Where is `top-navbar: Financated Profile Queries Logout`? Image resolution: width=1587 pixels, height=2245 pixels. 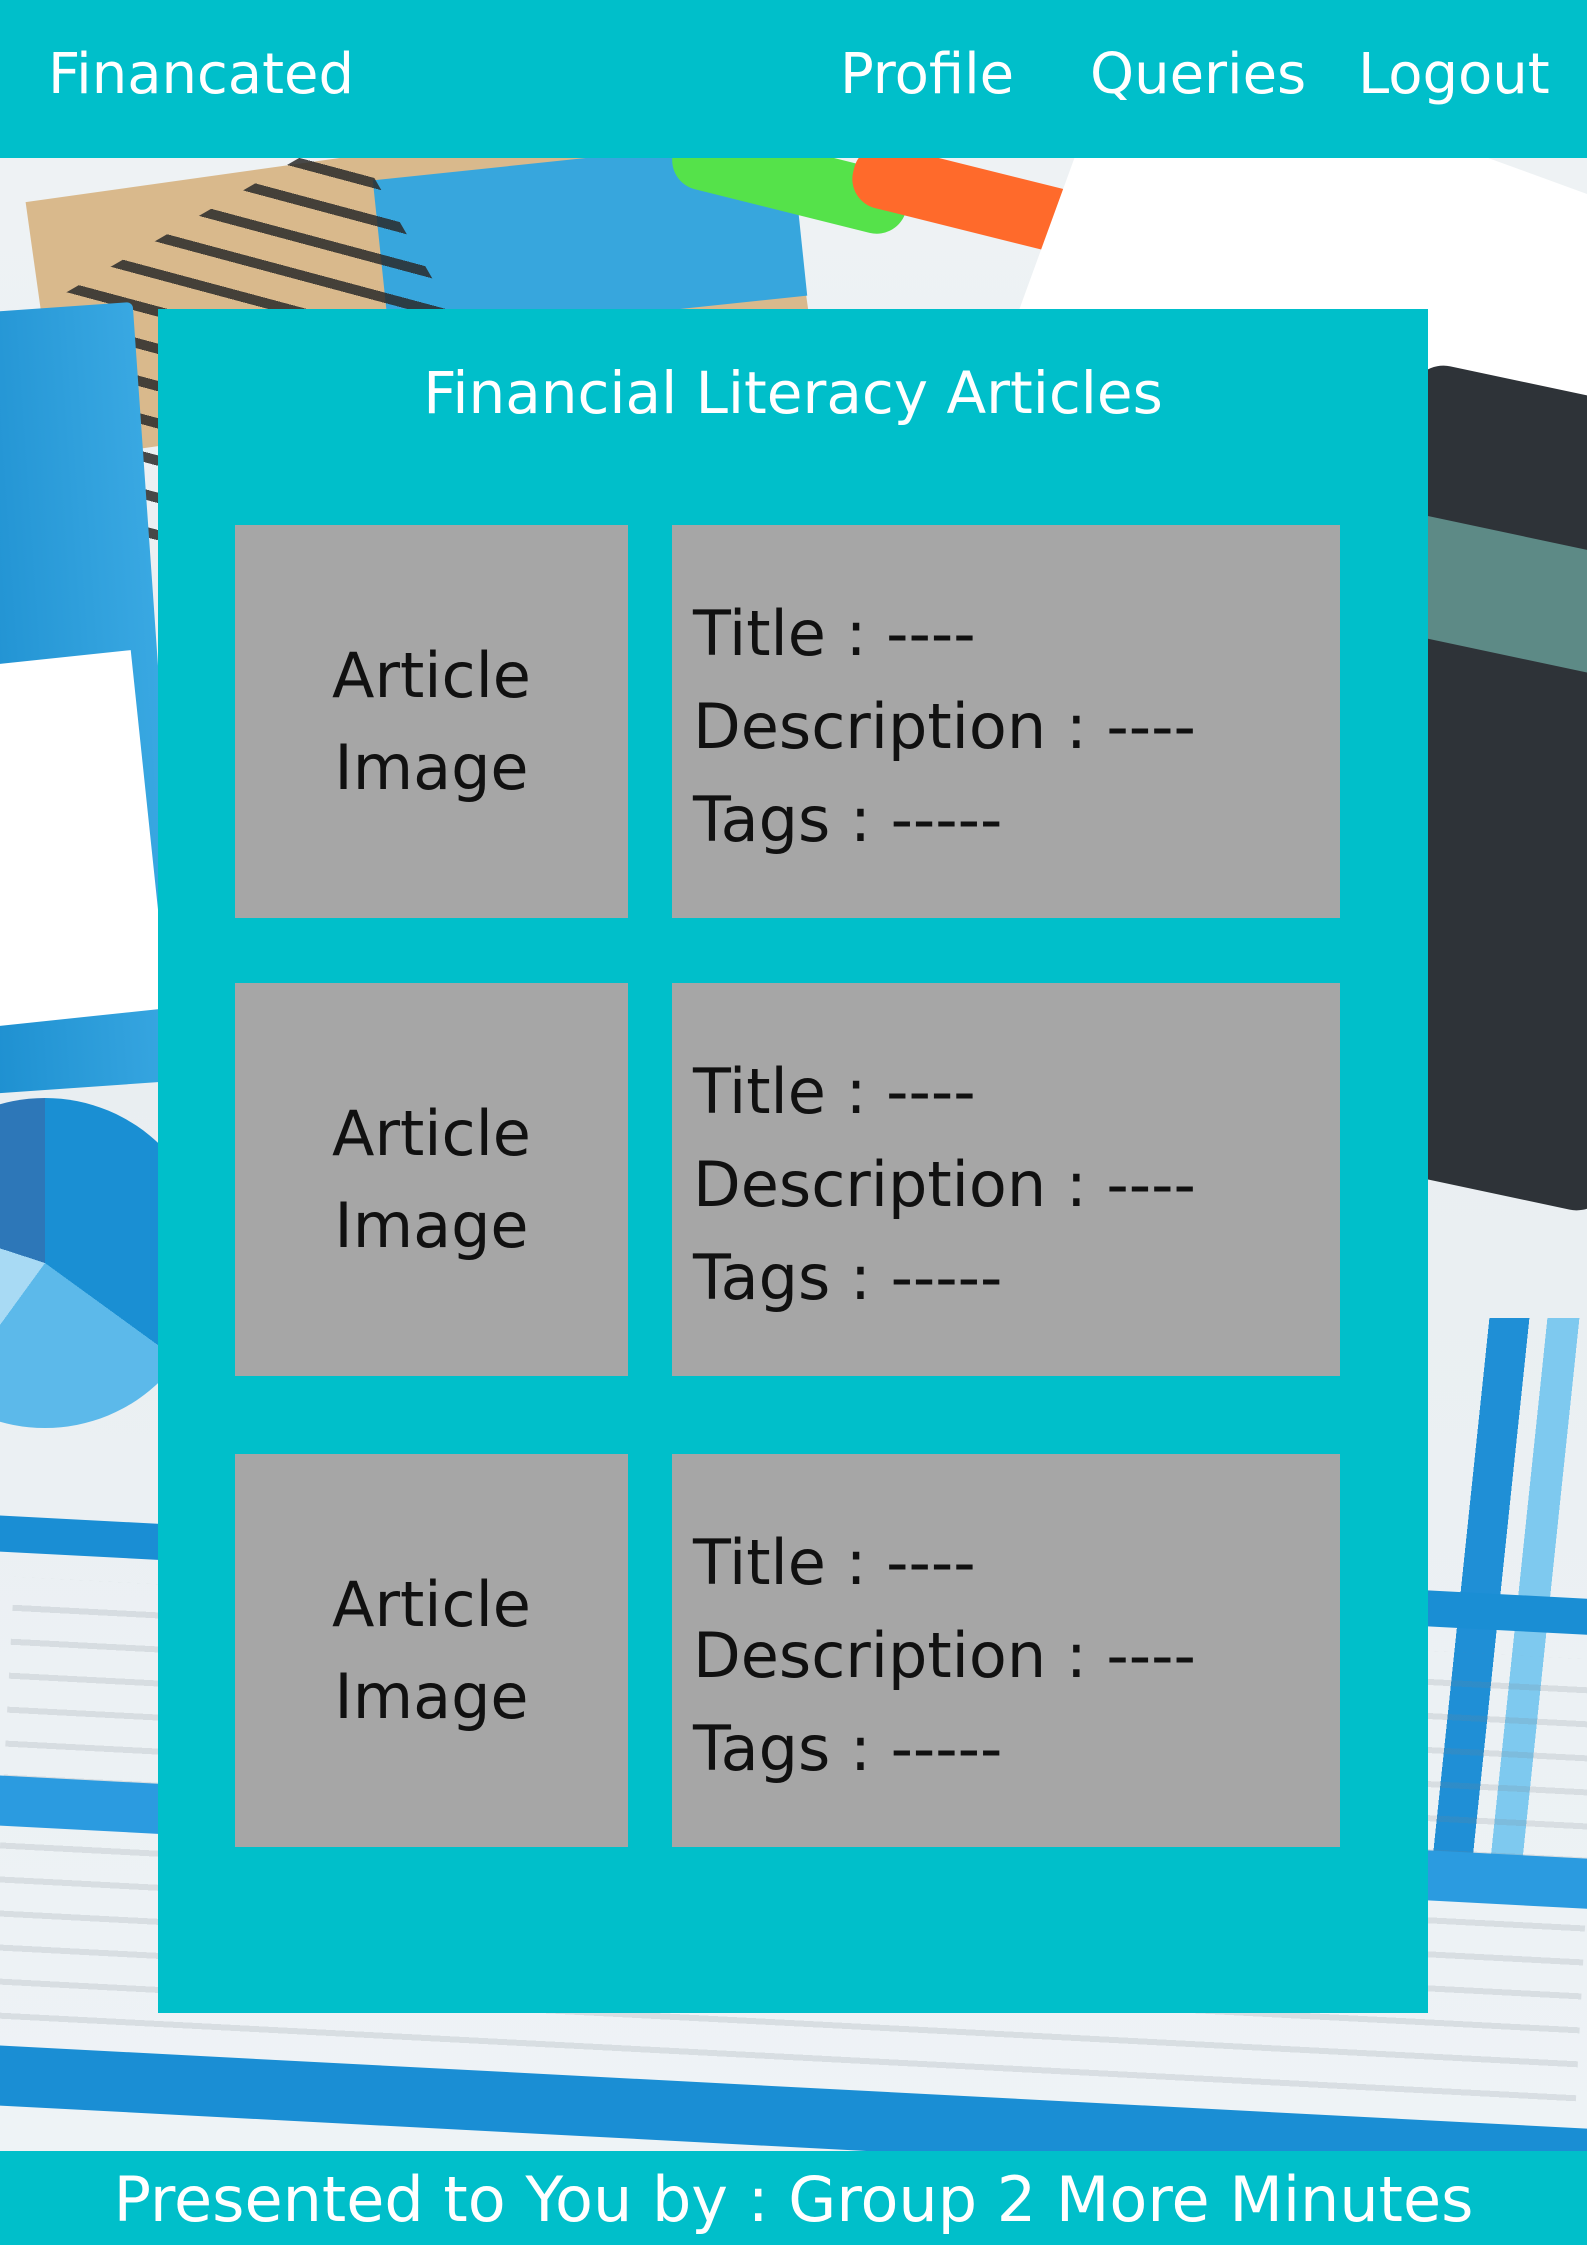
top-navbar: Financated Profile Queries Logout is located at coordinates (793, 79).